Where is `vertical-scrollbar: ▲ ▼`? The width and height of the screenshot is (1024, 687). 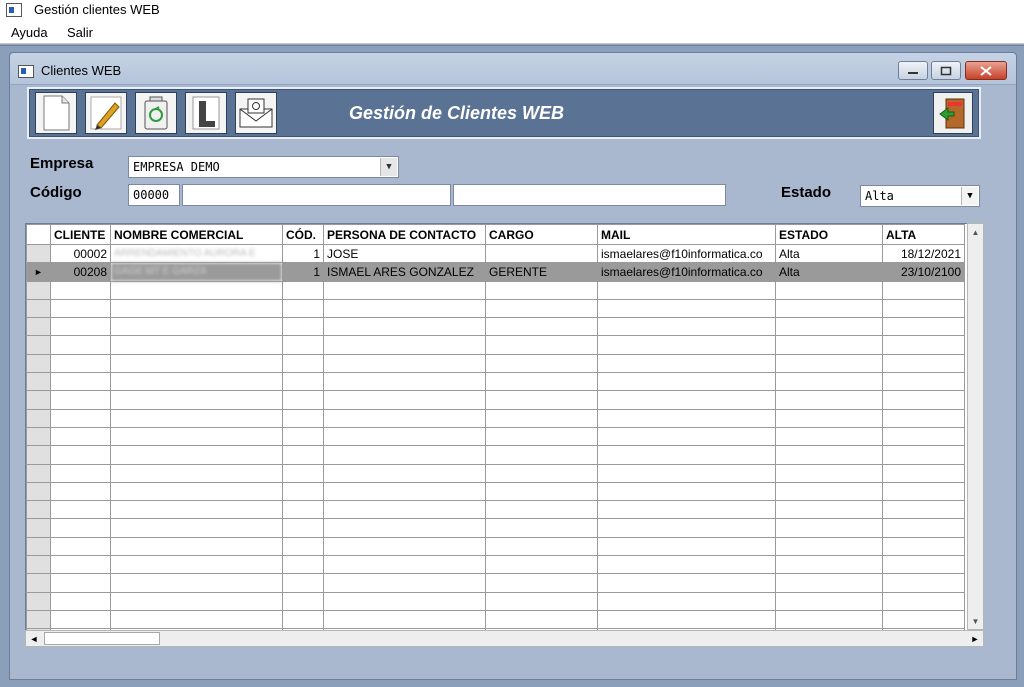
vertical-scrollbar: ▲ ▼ is located at coordinates (975, 426).